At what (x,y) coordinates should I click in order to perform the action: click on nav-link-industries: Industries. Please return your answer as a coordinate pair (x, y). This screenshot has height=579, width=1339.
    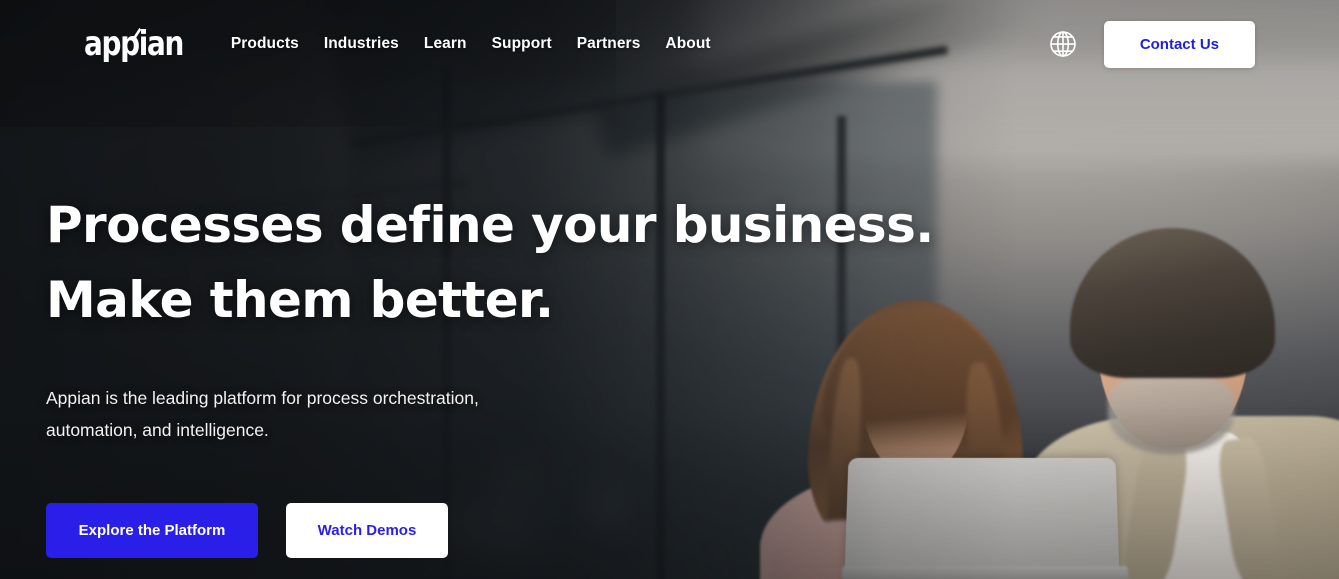
    Looking at the image, I should click on (361, 44).